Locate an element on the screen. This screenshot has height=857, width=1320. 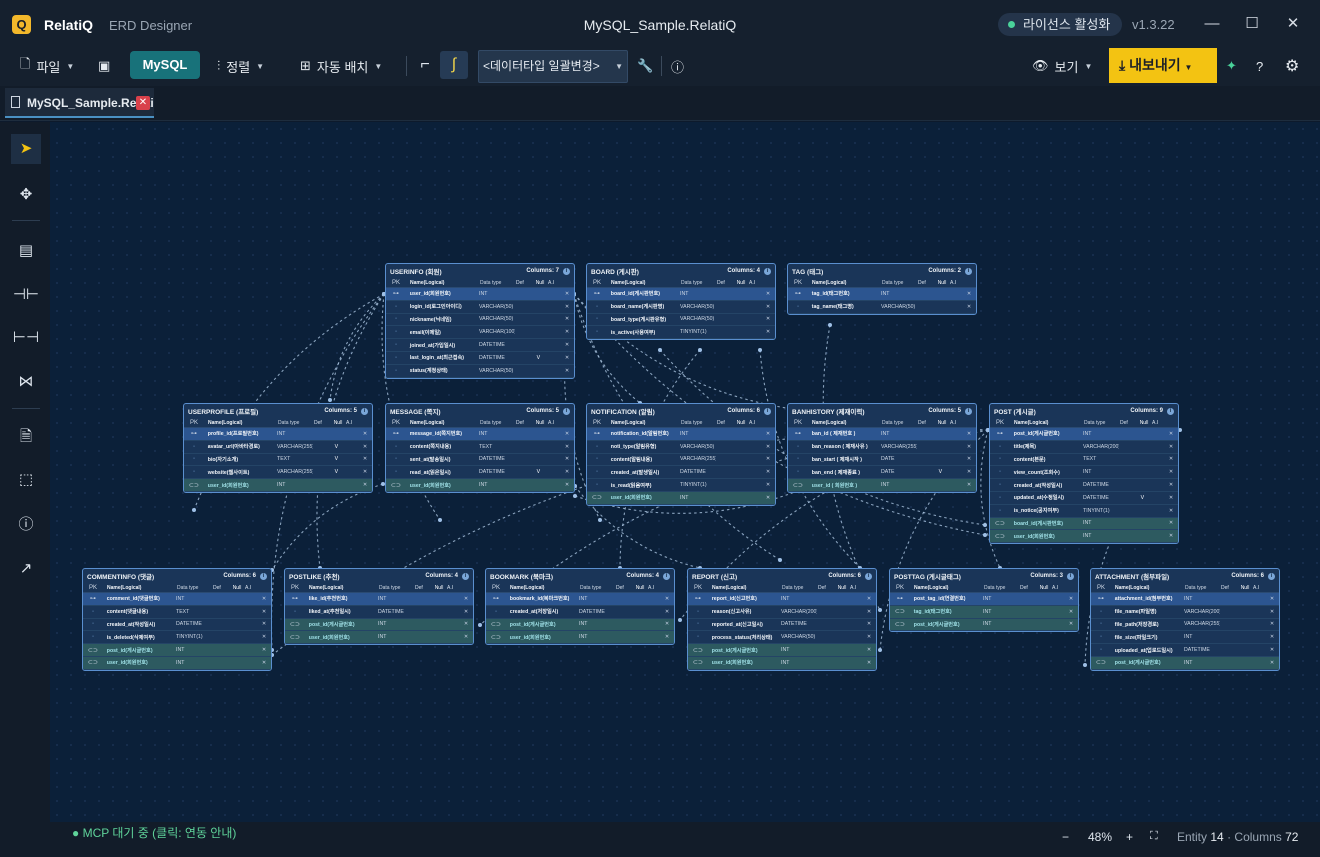
table-row: ▪ noti_type(알림유형) VARCHAR(50) ✕ is located at coordinates (681, 447).